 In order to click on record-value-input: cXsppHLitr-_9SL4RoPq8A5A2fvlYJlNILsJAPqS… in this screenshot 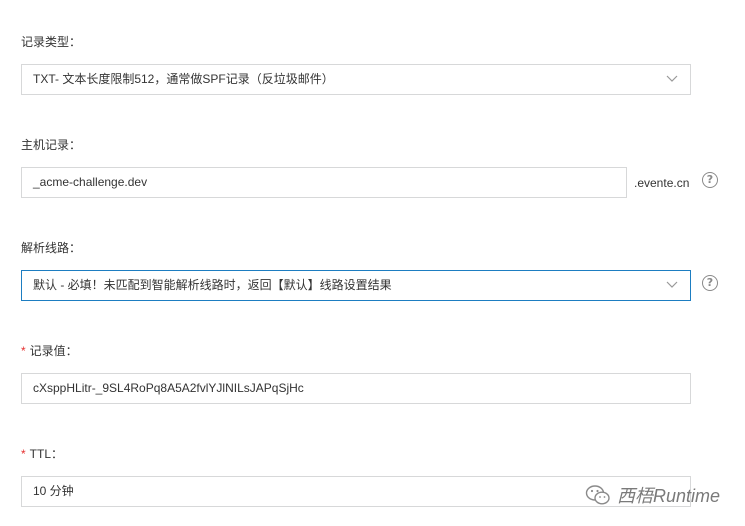, I will do `click(356, 388)`.